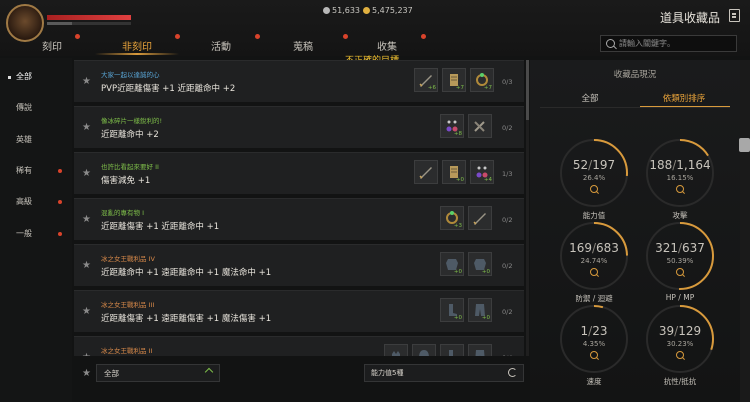 This screenshot has height=402, width=750. I want to click on tab-event: 活動, so click(221, 45).